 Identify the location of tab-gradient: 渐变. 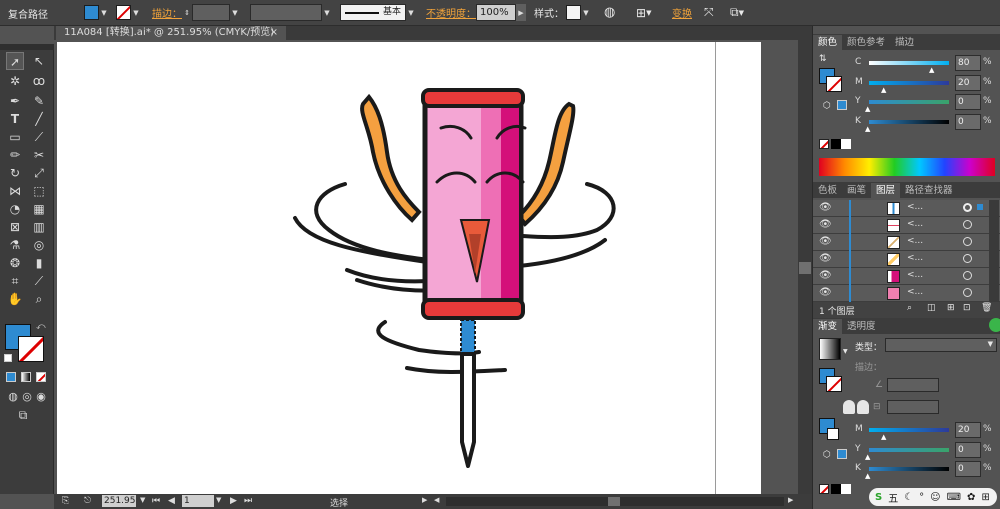
(828, 326).